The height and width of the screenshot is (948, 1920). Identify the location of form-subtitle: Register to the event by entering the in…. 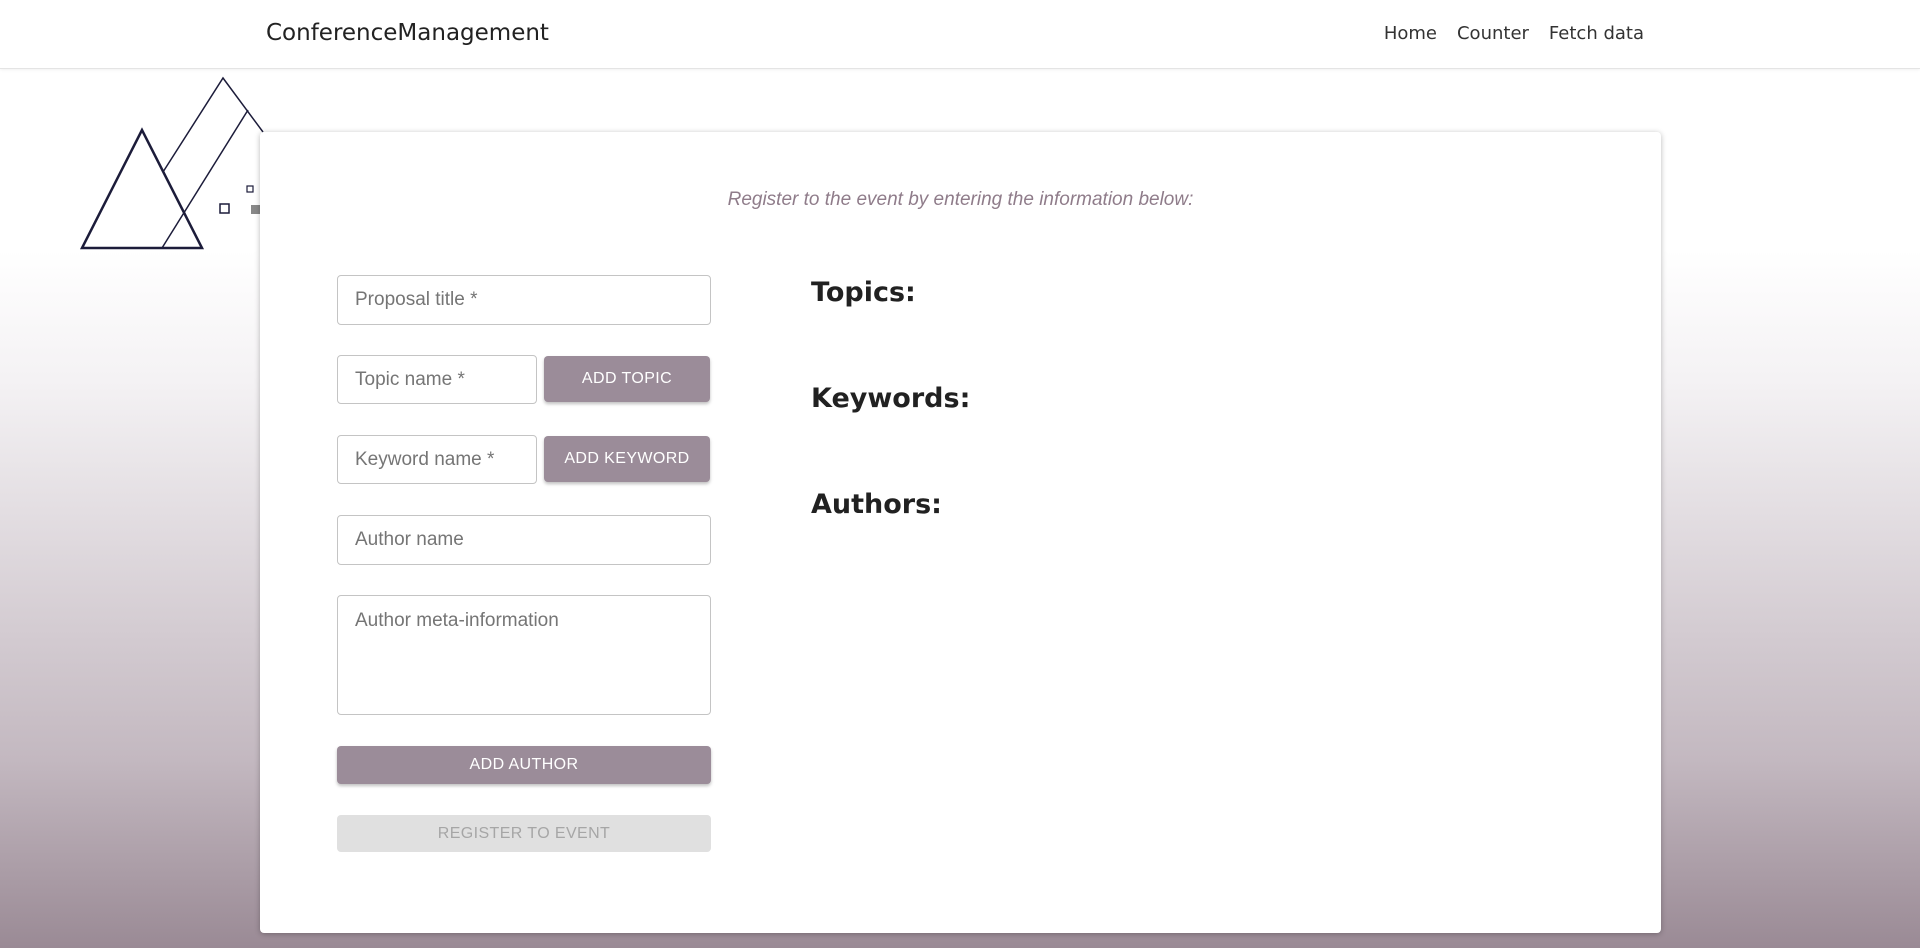
(960, 199).